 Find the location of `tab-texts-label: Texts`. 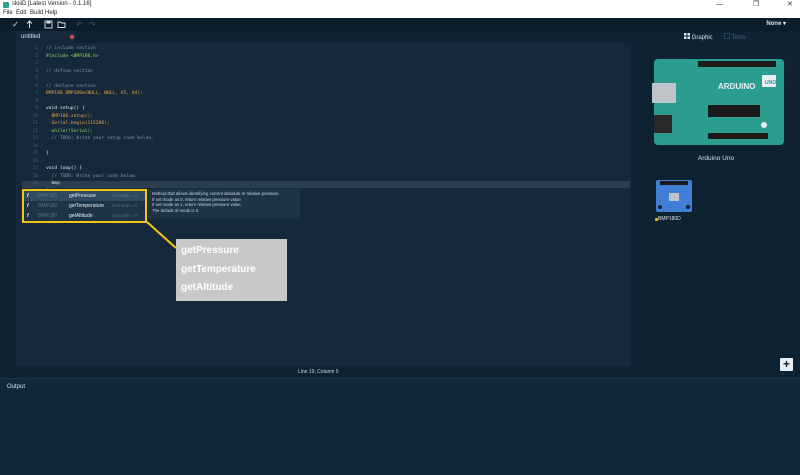

tab-texts-label: Texts is located at coordinates (738, 38).